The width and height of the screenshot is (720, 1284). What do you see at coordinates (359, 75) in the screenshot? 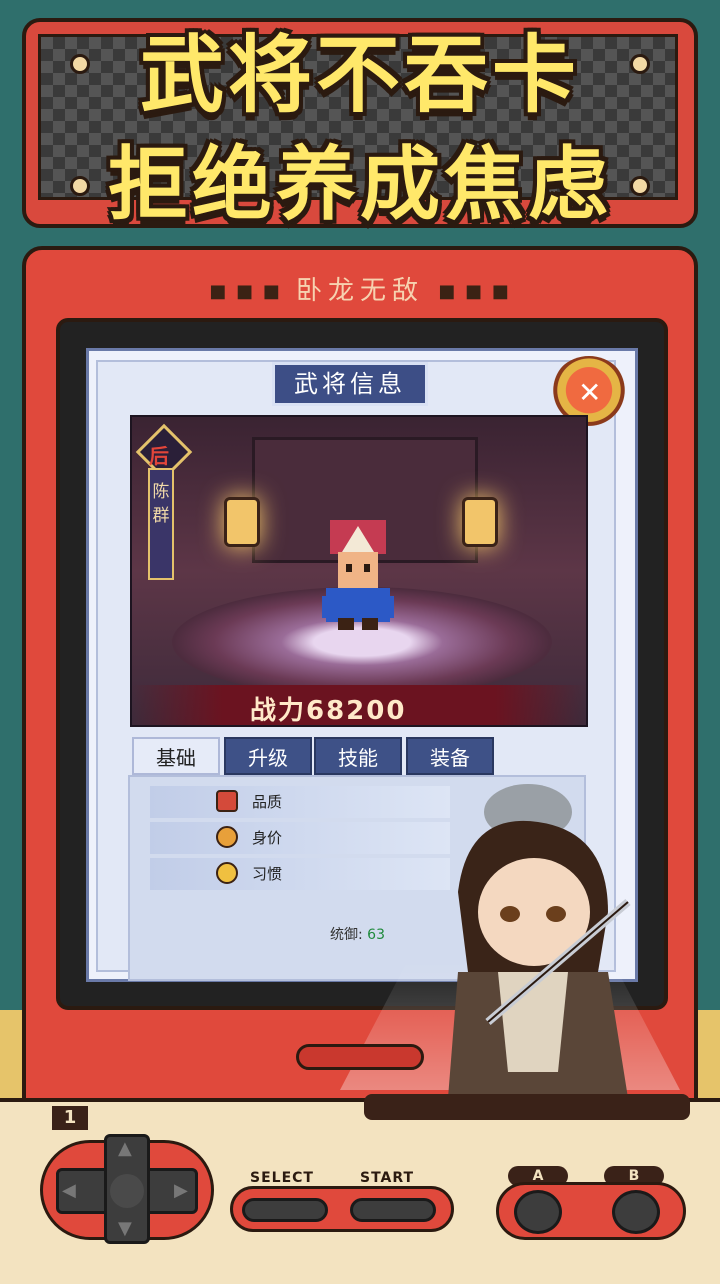
I see `headline-line-1: 武将不吞卡` at bounding box center [359, 75].